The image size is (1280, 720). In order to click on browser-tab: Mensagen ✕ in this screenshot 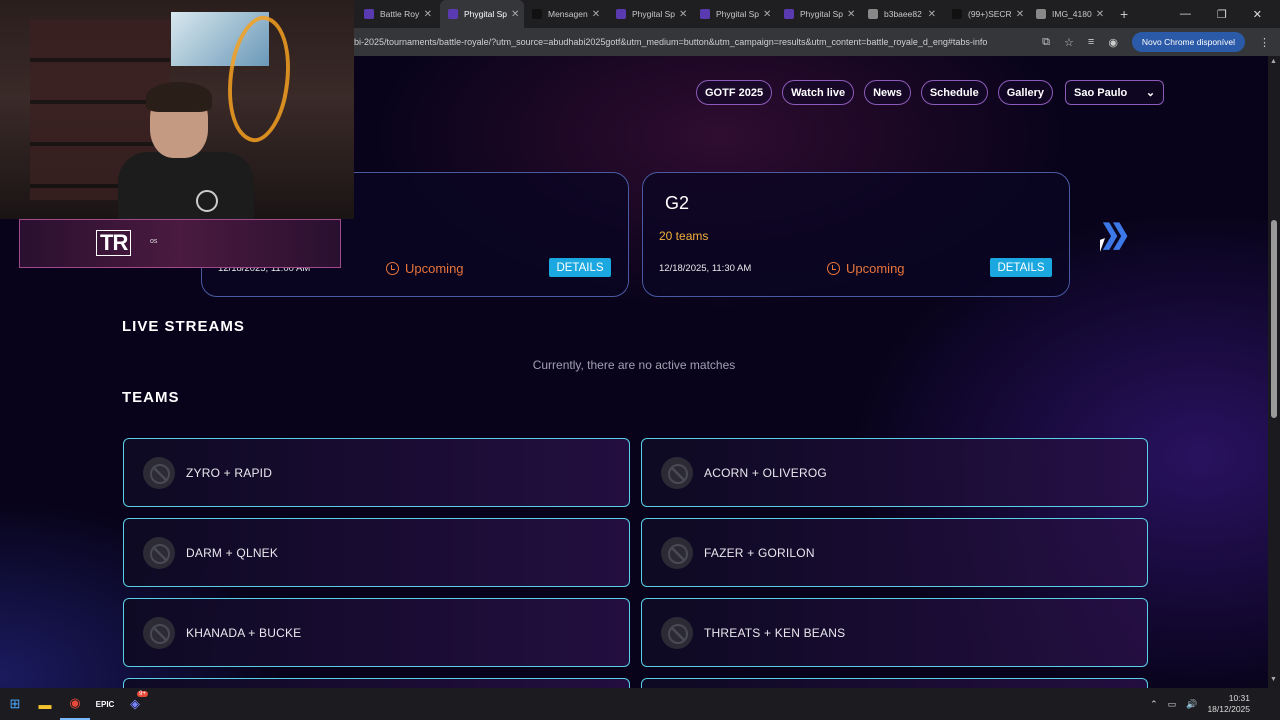, I will do `click(566, 14)`.